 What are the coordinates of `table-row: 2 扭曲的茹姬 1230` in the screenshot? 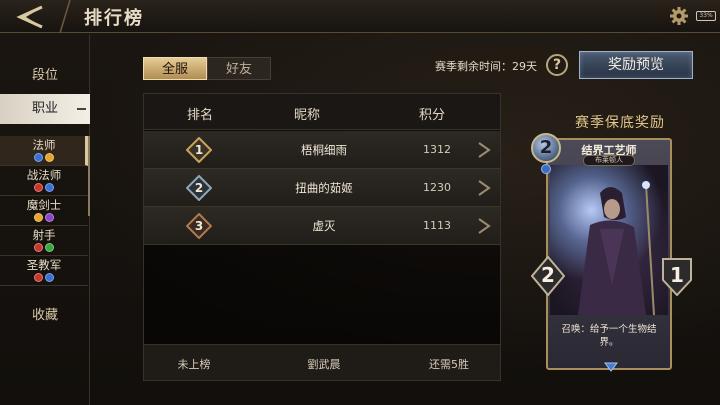 It's located at (322, 188).